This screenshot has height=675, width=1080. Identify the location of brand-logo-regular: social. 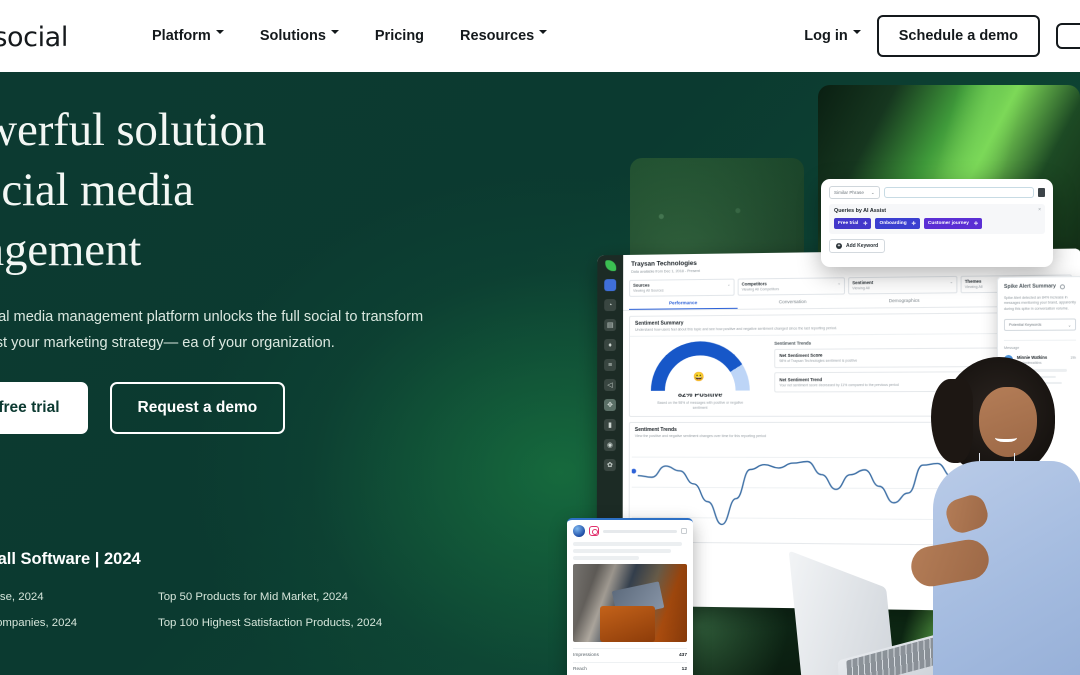
(34, 37).